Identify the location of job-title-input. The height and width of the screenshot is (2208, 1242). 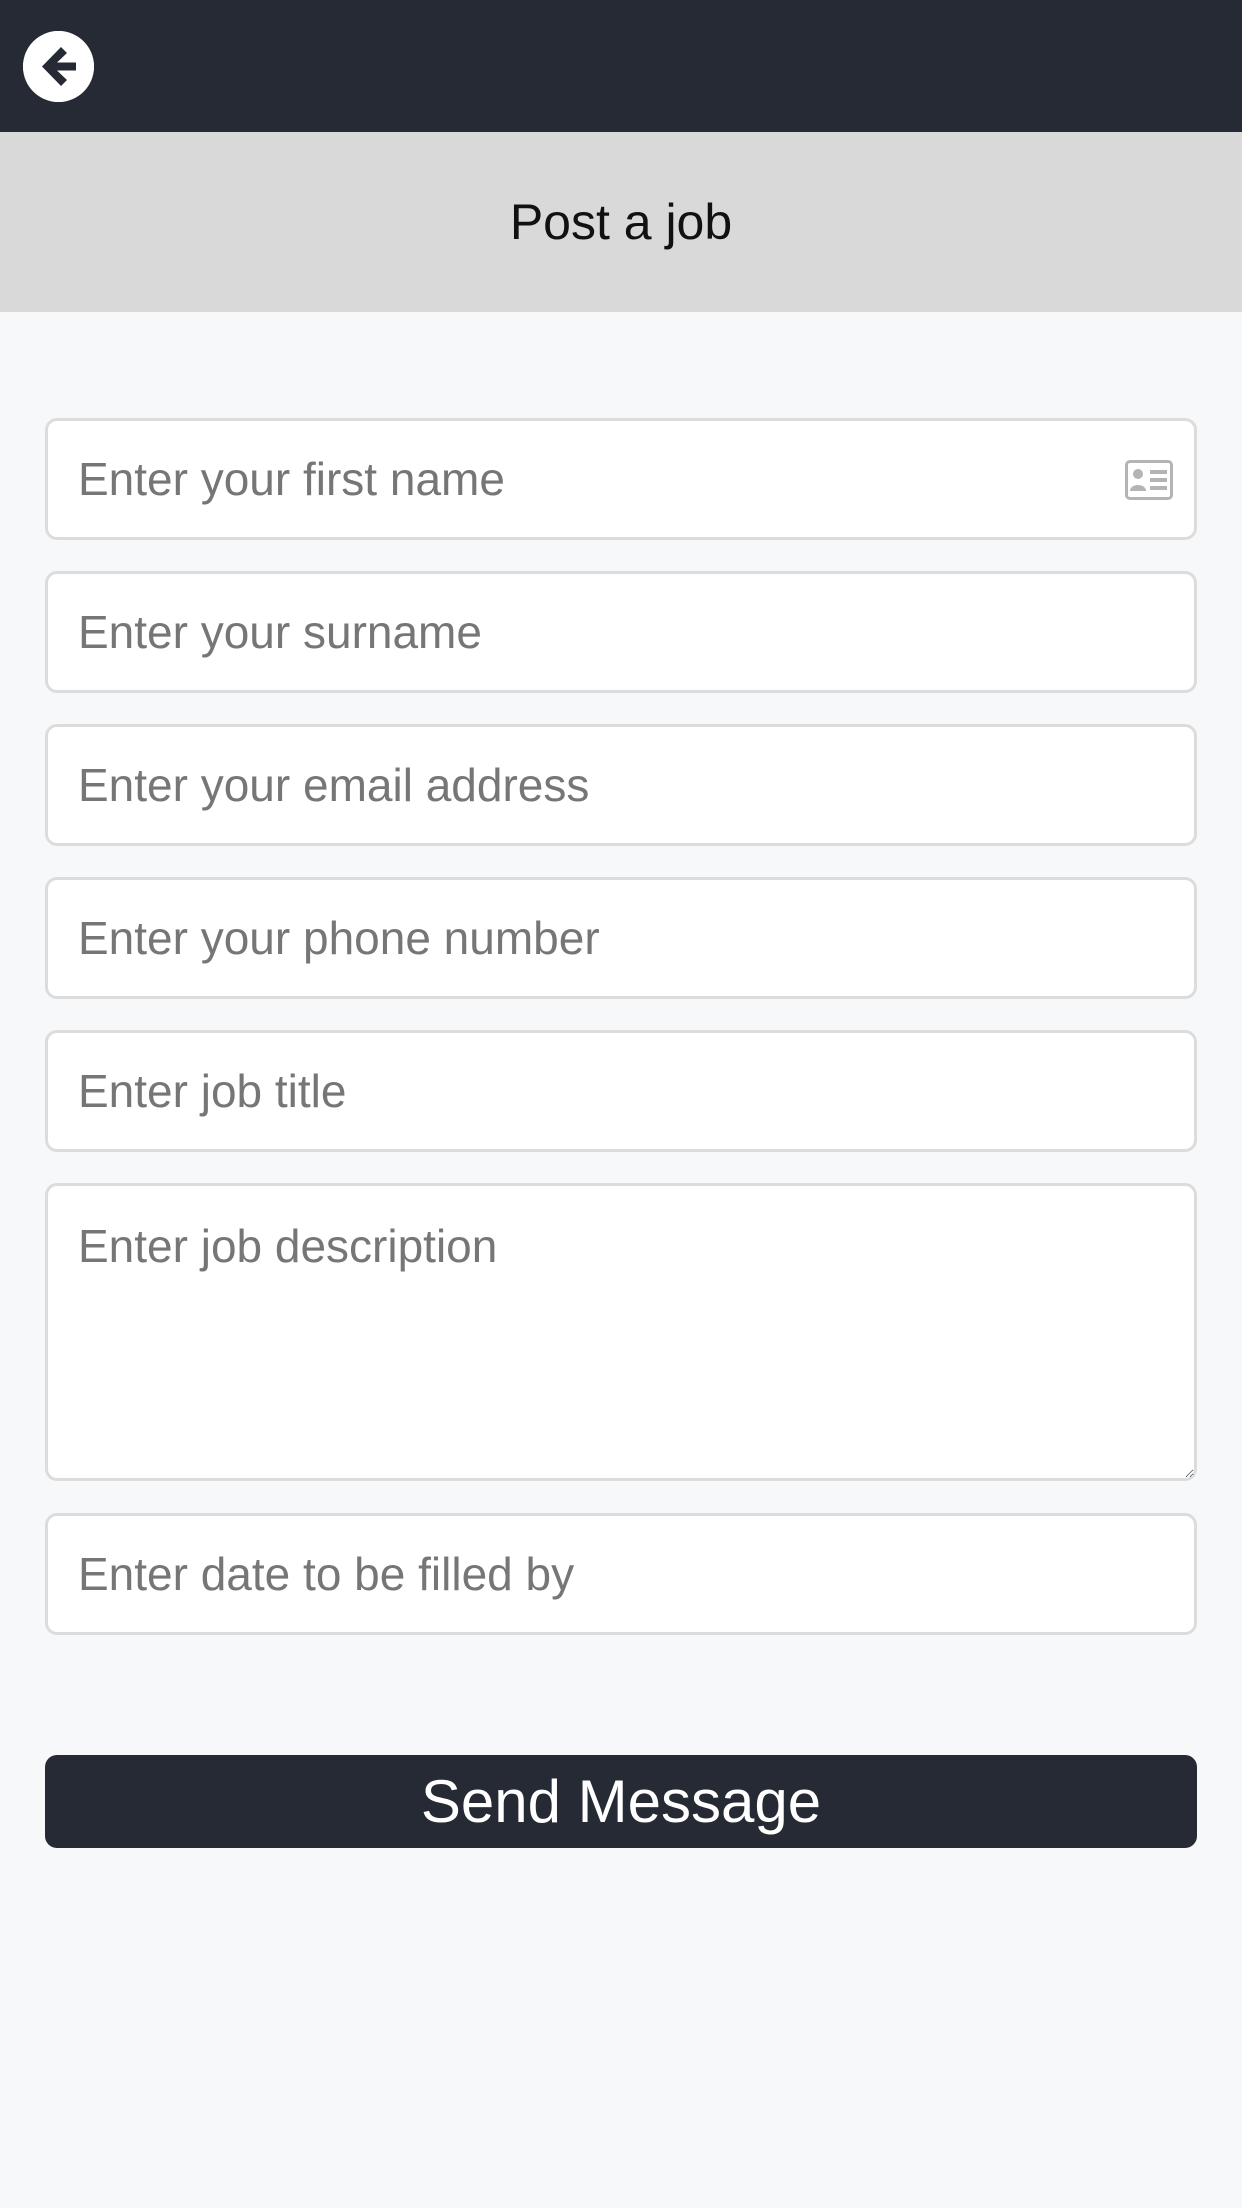
(621, 1091).